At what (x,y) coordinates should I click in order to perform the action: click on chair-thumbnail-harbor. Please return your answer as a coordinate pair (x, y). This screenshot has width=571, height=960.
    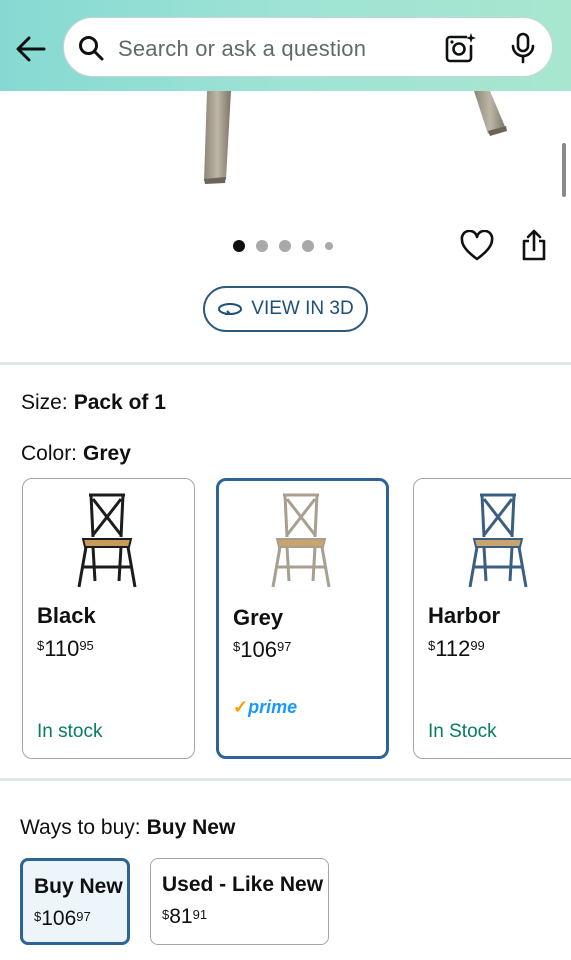
    Looking at the image, I should click on (498, 540).